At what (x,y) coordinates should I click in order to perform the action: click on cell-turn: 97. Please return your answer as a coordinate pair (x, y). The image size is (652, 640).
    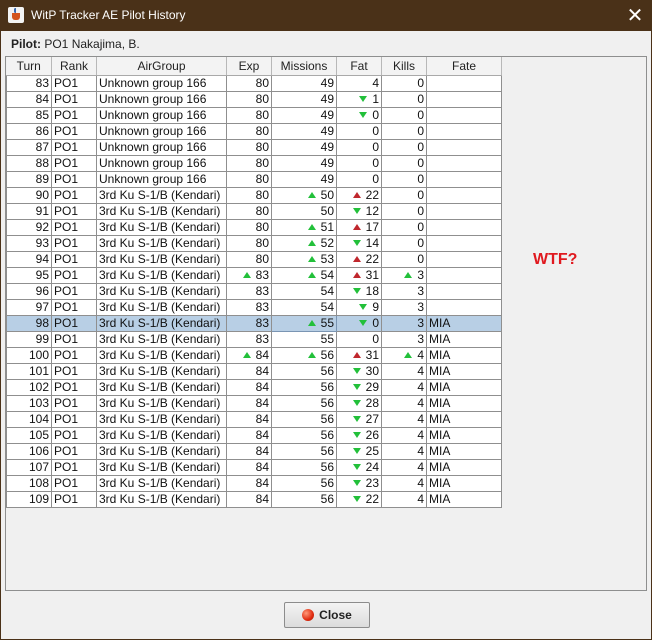
    Looking at the image, I should click on (29, 307).